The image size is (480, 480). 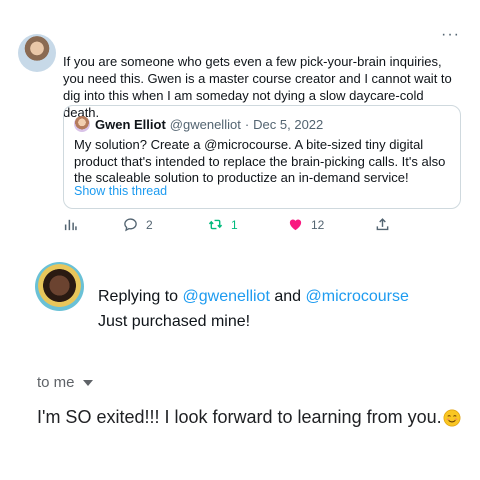 I want to click on replying-to-label: Replying to, so click(x=138, y=296).